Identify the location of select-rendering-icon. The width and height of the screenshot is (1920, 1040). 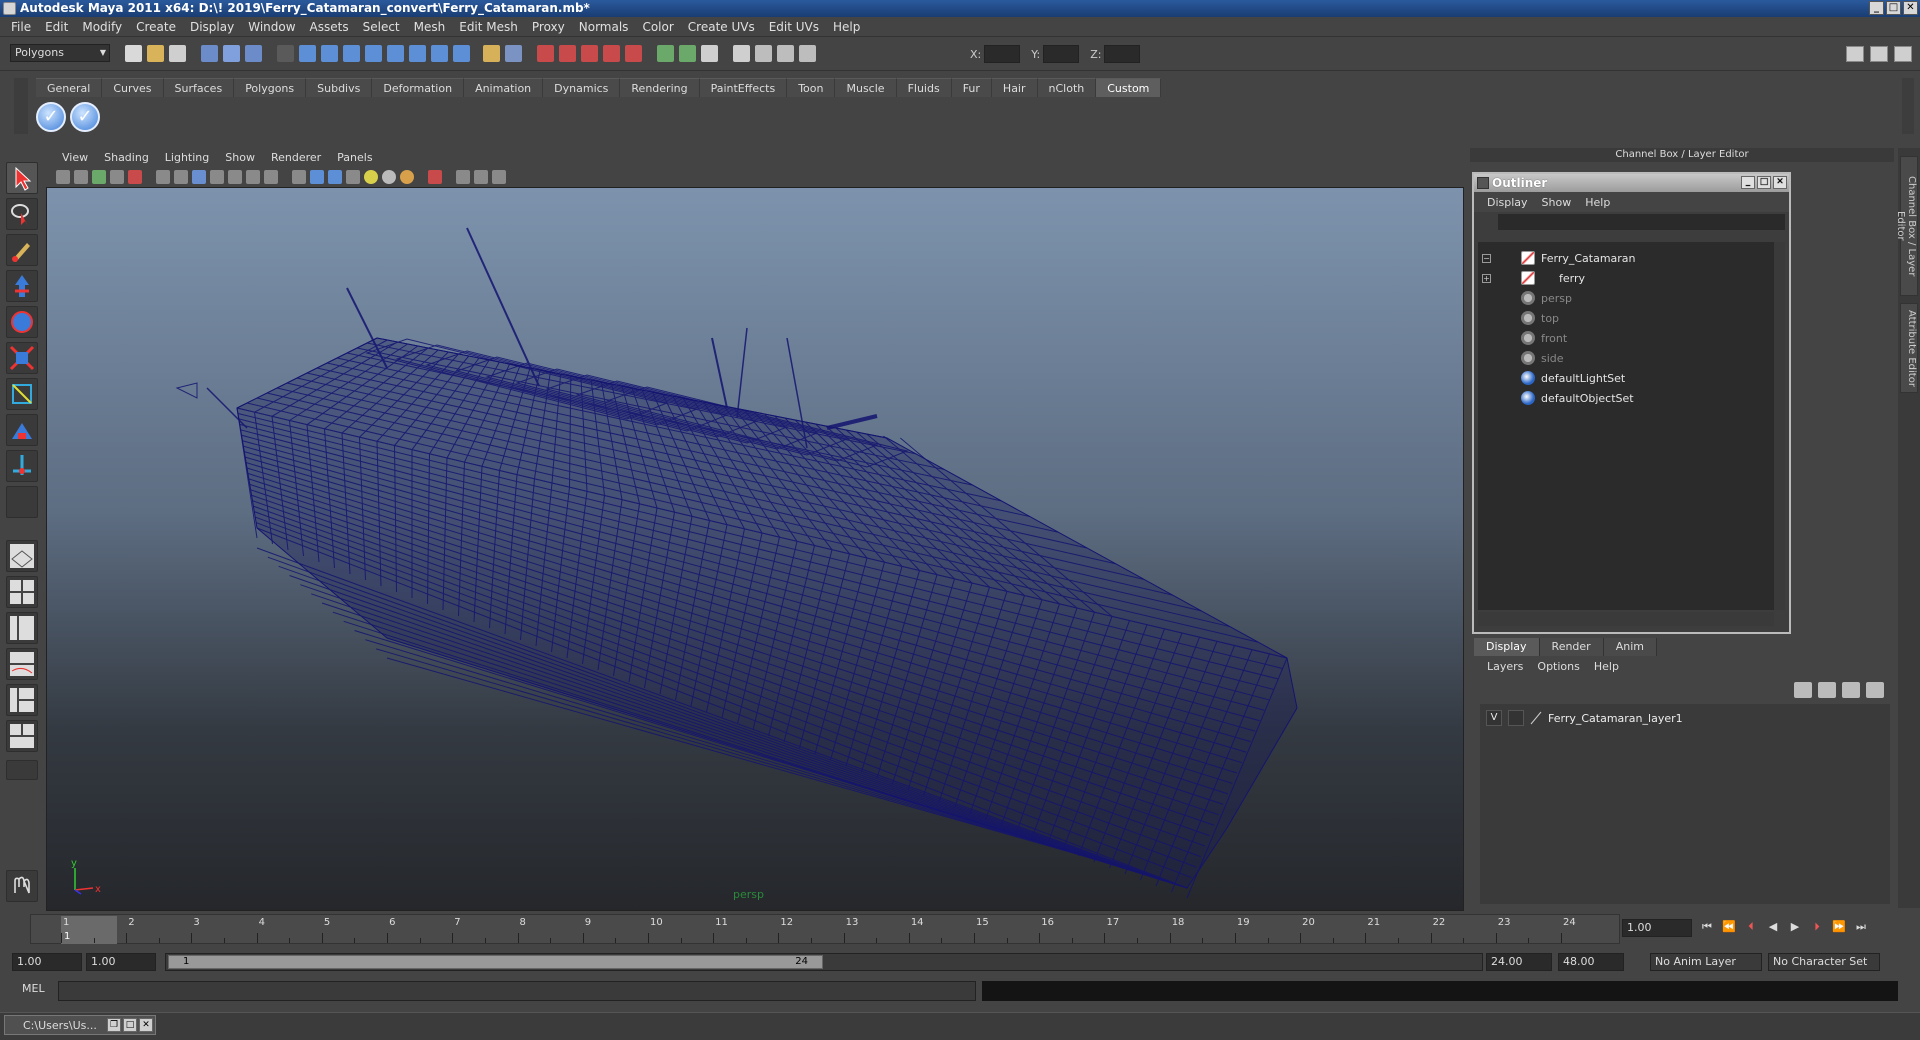
(439, 53).